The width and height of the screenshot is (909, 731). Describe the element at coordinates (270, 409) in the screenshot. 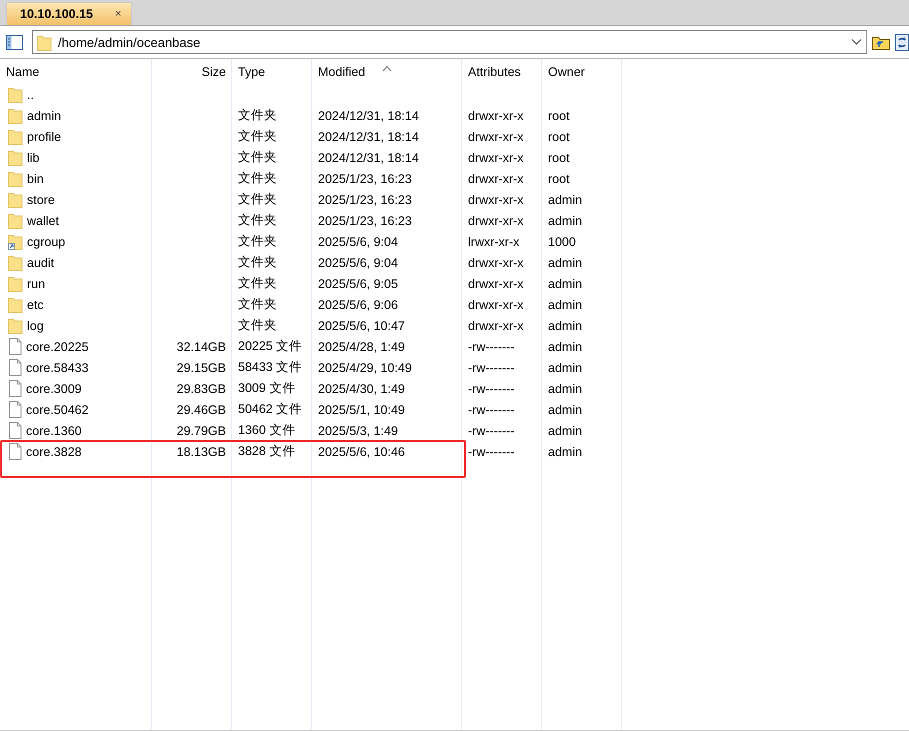

I see `table-cell-text: 50462 文件` at that location.